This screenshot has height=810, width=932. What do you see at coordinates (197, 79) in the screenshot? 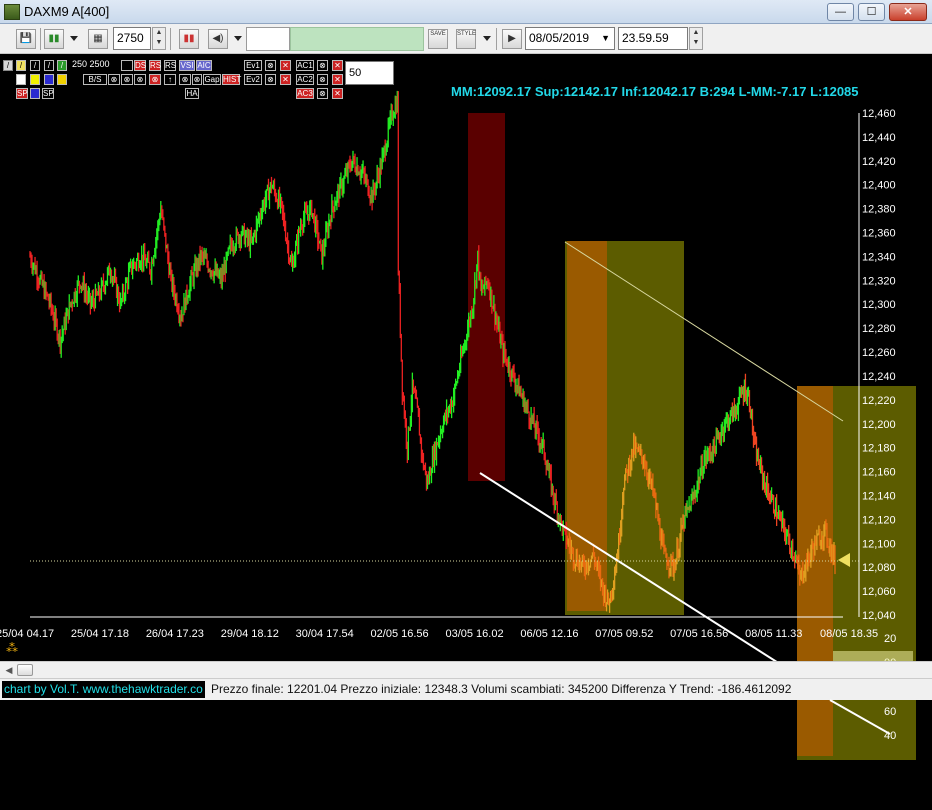
I see `indicator-7: ⊗` at bounding box center [197, 79].